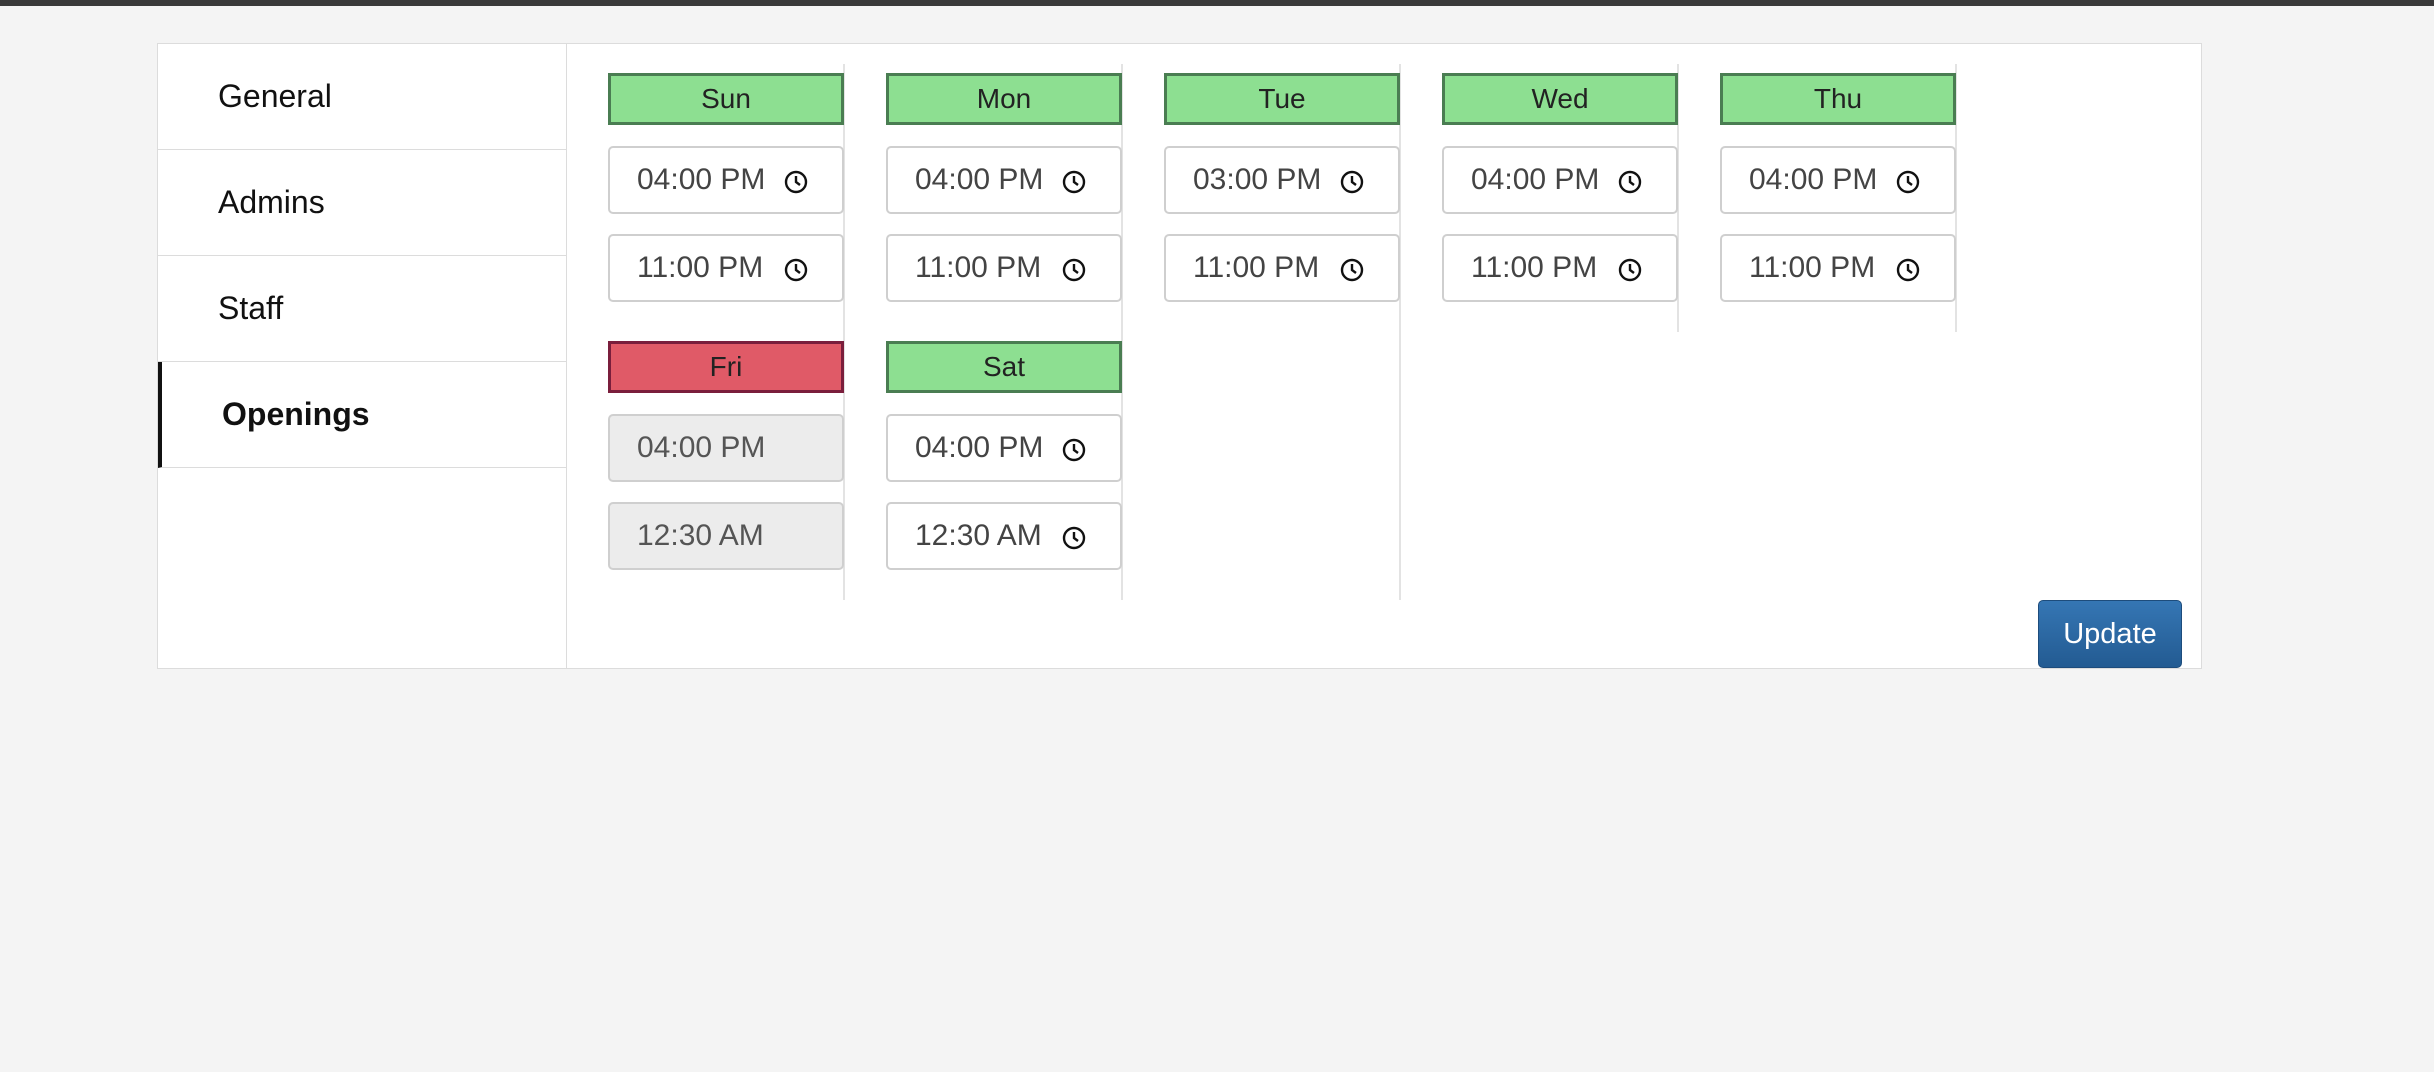 This screenshot has height=1072, width=2434. I want to click on open-time-input-wed: 04:00 PM, so click(1560, 180).